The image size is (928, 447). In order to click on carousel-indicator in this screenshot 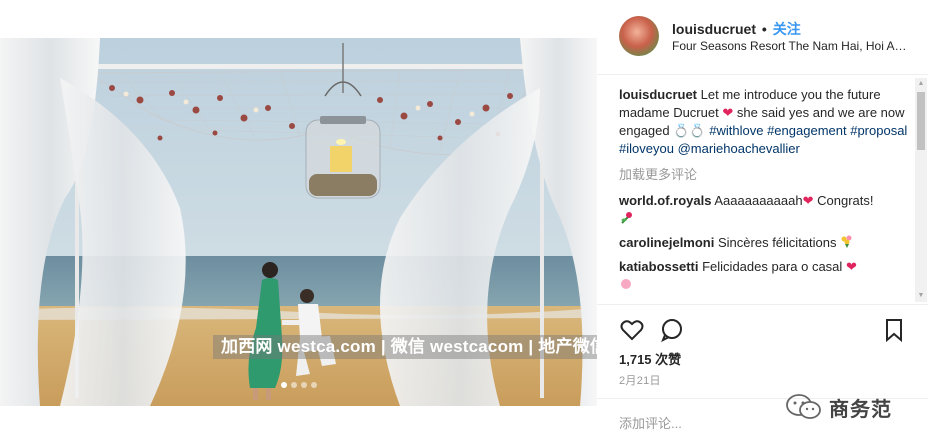, I will do `click(298, 385)`.